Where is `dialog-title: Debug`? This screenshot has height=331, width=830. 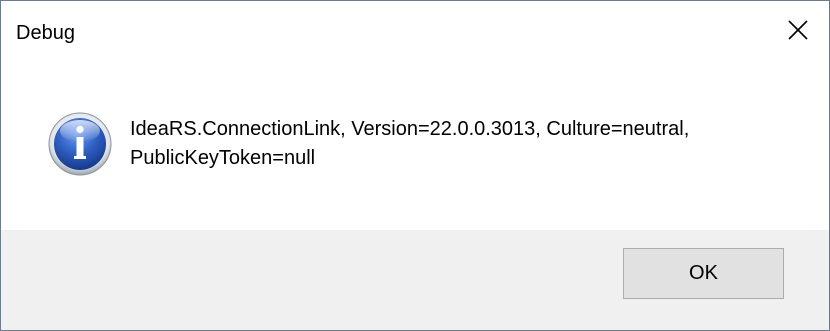
dialog-title: Debug is located at coordinates (45, 33).